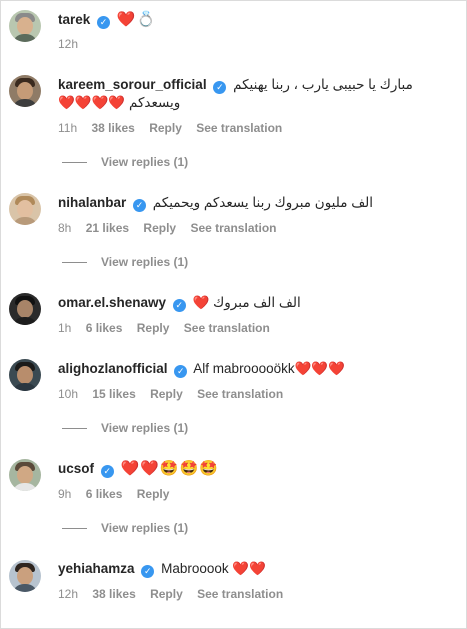 The height and width of the screenshot is (629, 467). I want to click on comment-time: 8h, so click(64, 228).